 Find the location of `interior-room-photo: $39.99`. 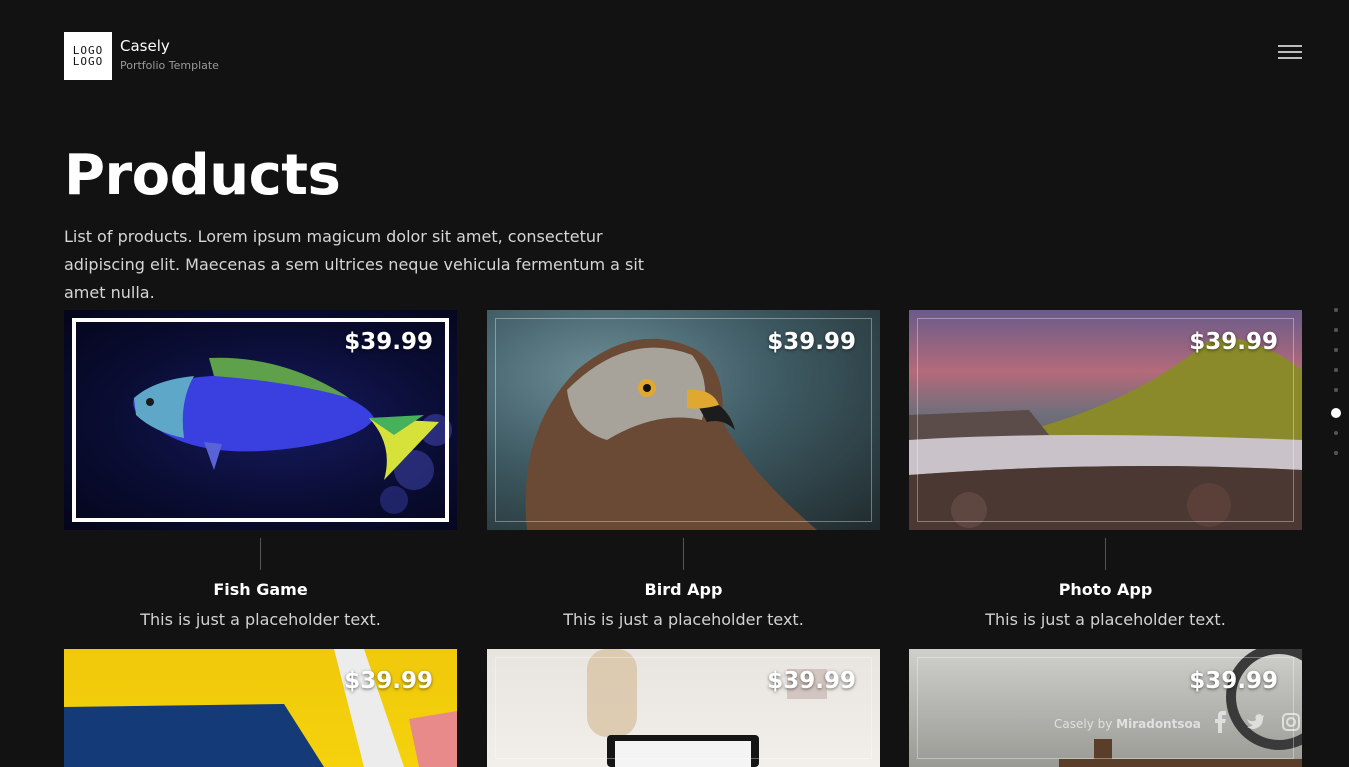

interior-room-photo: $39.99 is located at coordinates (1105, 708).